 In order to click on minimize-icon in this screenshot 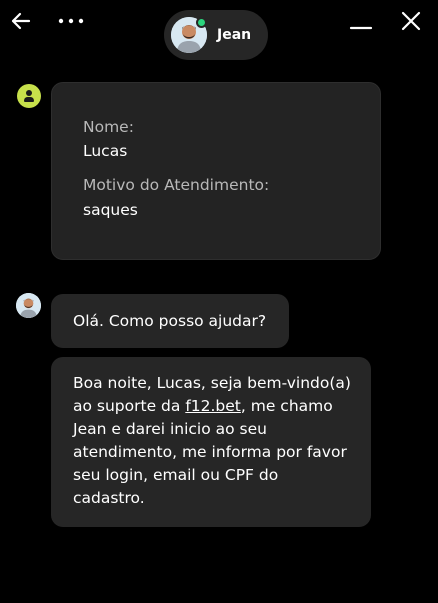, I will do `click(361, 23)`.